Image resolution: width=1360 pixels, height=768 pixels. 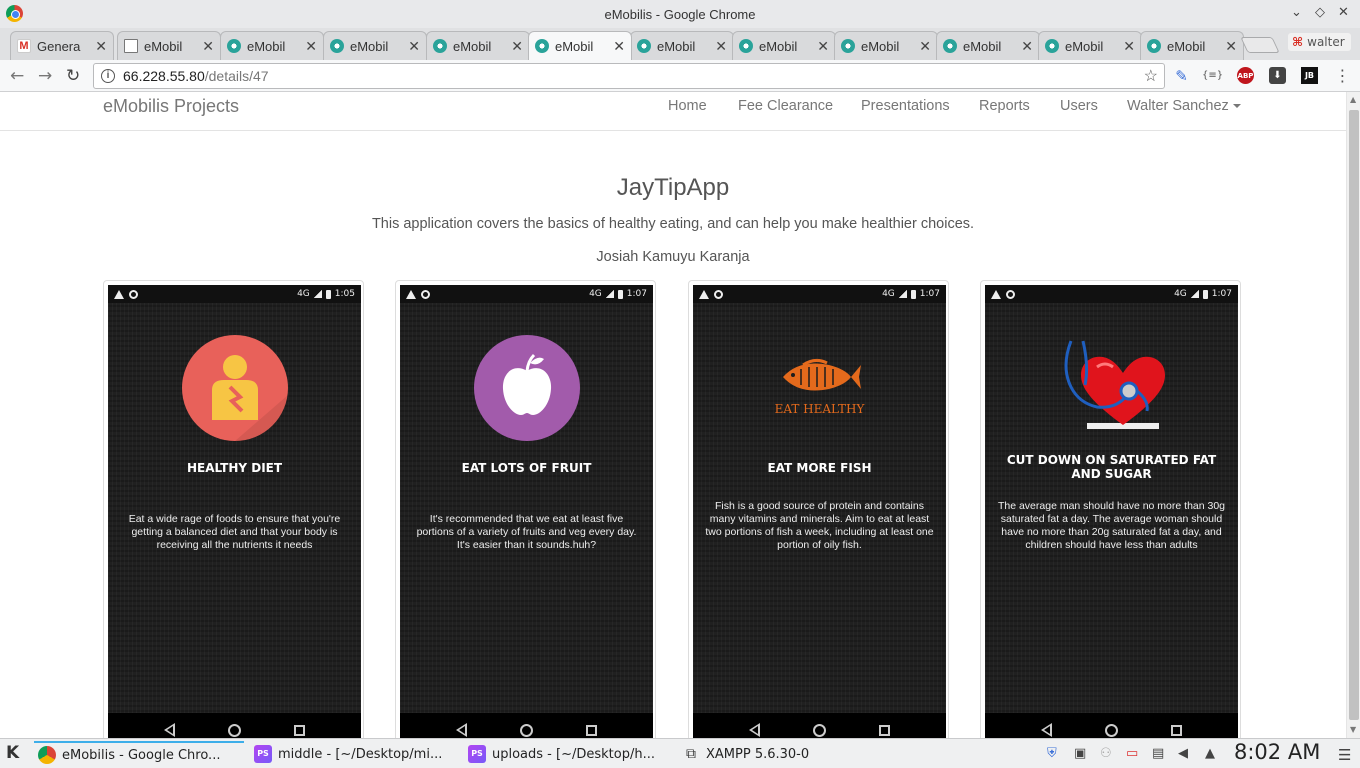 What do you see at coordinates (718, 294) in the screenshot?
I see `sync-icon` at bounding box center [718, 294].